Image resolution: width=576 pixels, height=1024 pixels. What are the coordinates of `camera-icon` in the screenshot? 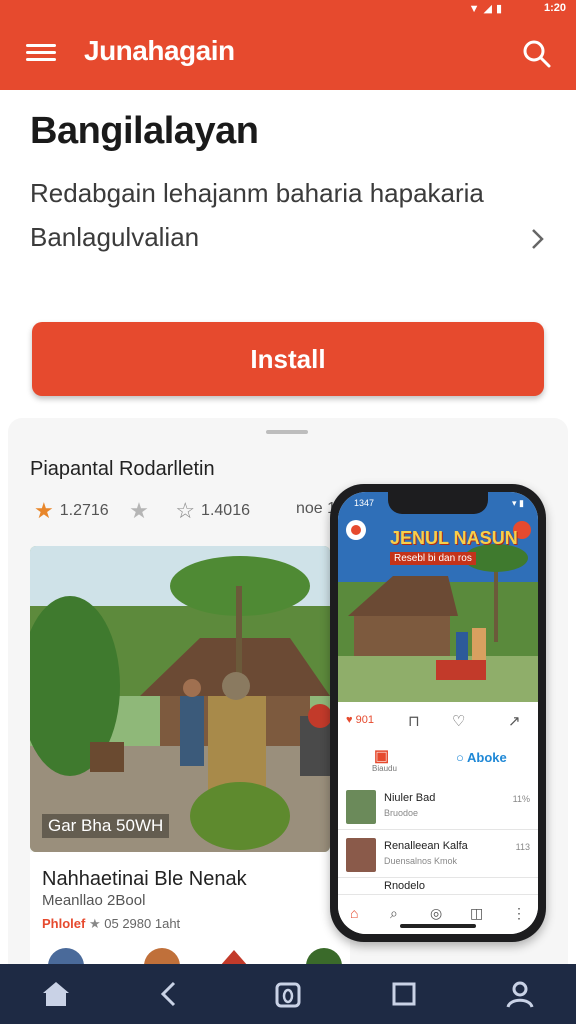 It's located at (288, 994).